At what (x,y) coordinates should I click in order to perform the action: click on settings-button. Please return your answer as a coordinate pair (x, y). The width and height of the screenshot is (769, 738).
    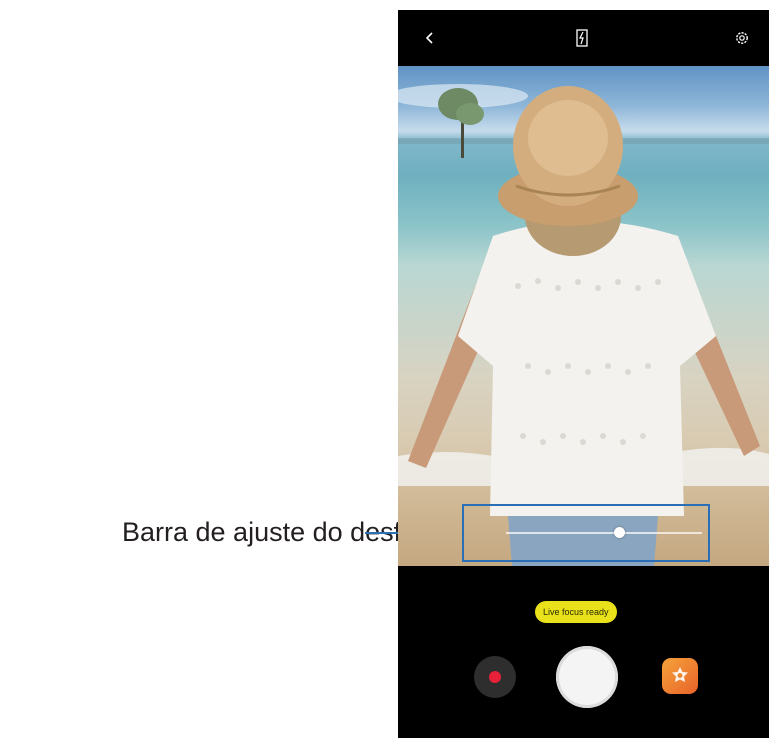
    Looking at the image, I should click on (742, 38).